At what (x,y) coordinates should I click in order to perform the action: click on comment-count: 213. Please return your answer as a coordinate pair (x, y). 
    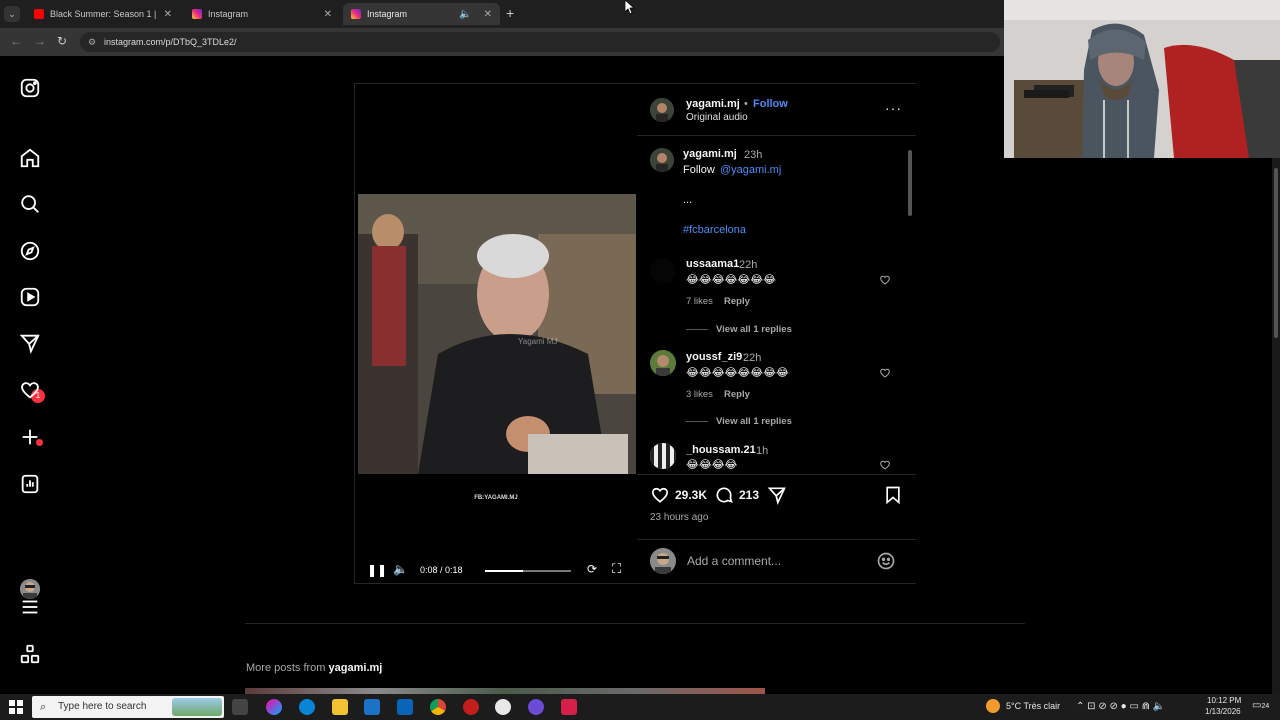
    Looking at the image, I should click on (749, 495).